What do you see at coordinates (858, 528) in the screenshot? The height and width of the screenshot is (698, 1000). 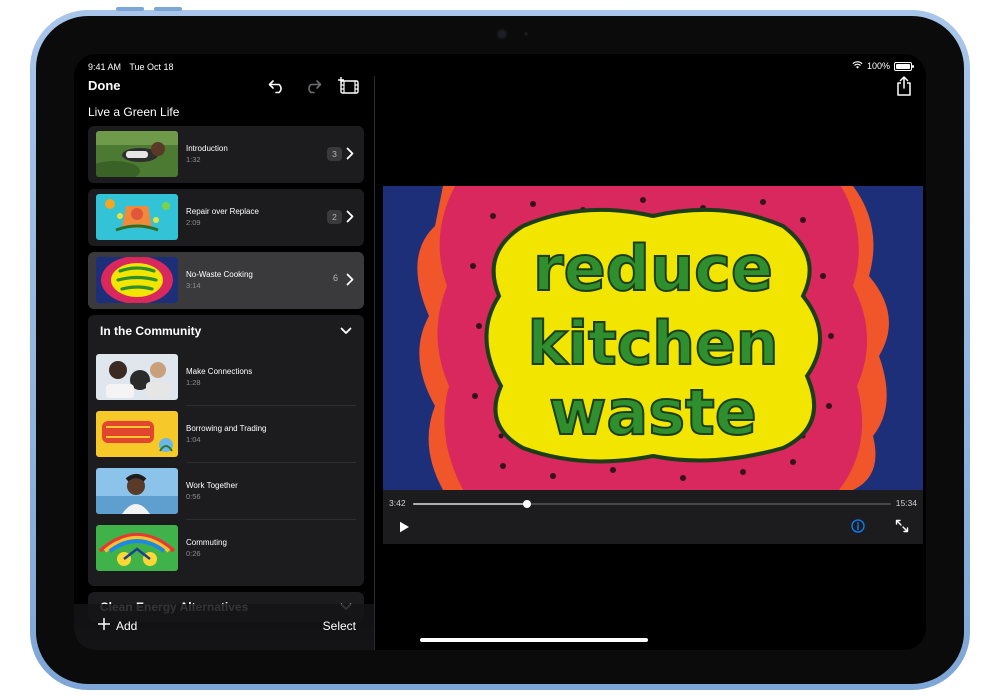 I see `info-icon` at bounding box center [858, 528].